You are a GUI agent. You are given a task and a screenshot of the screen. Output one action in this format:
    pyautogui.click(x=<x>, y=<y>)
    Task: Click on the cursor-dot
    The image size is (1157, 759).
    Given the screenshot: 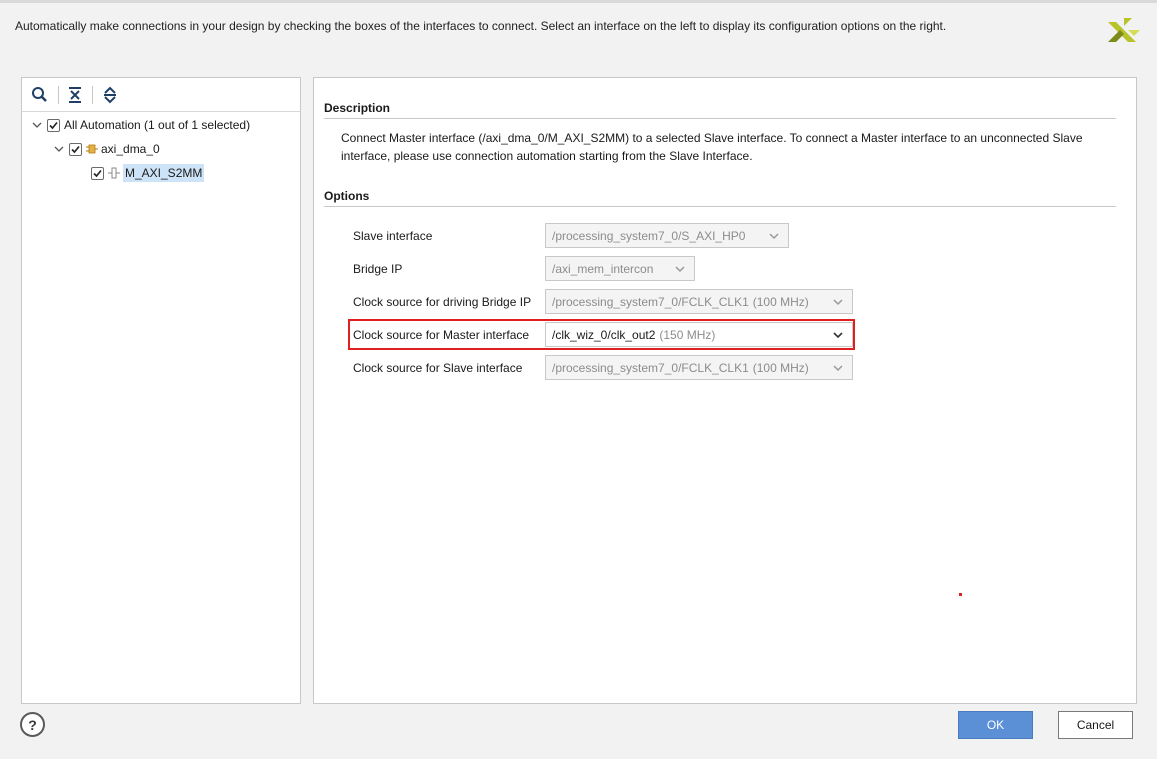 What is the action you would take?
    pyautogui.click(x=960, y=594)
    